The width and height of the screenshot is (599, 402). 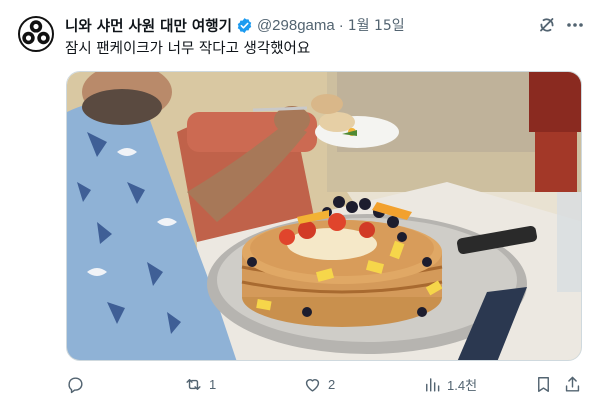 I want to click on share-icon, so click(x=572, y=384).